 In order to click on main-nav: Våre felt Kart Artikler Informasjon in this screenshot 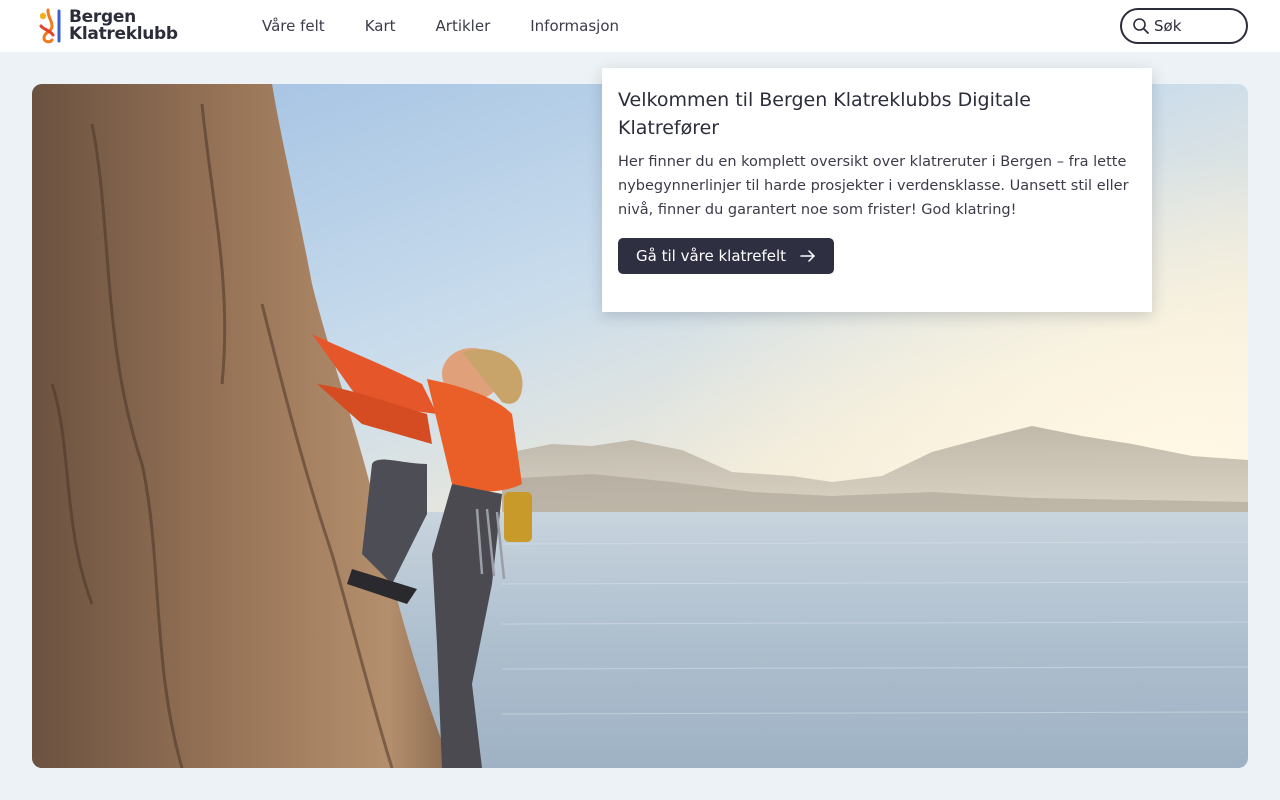, I will do `click(460, 26)`.